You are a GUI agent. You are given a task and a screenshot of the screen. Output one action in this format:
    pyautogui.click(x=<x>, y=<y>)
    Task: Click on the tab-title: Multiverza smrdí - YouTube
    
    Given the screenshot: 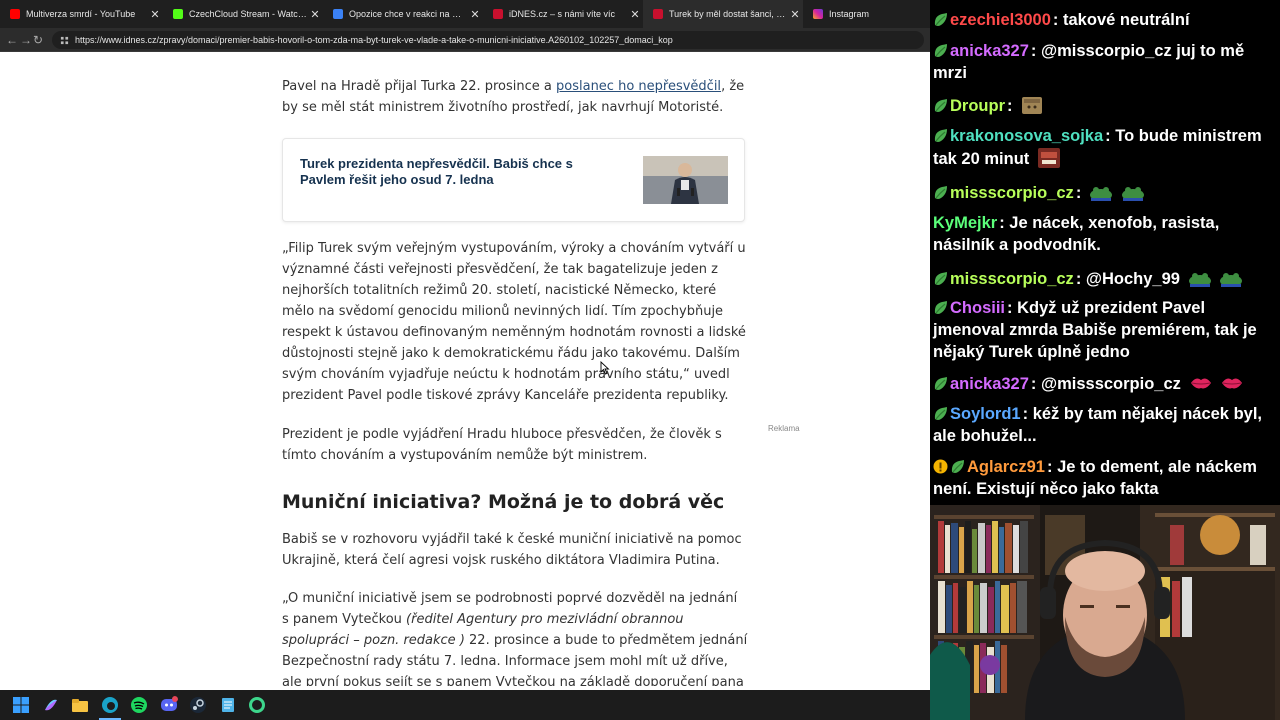 What is the action you would take?
    pyautogui.click(x=81, y=14)
    